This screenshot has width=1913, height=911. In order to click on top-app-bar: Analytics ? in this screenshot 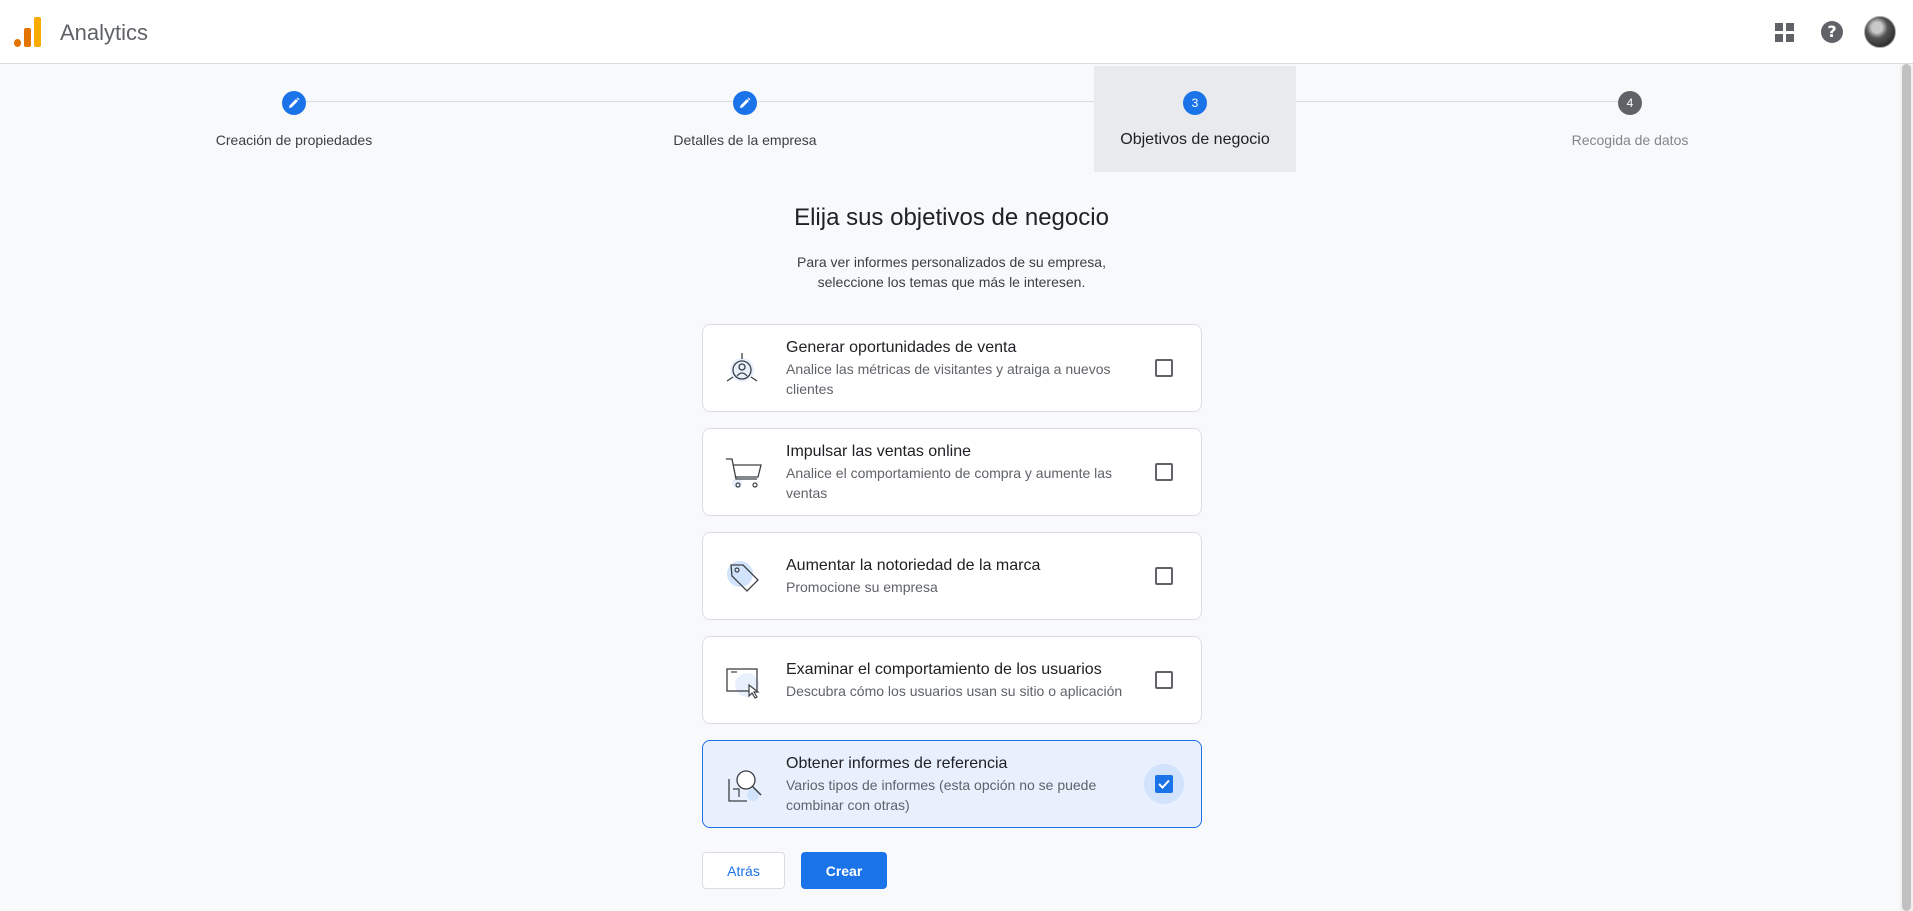, I will do `click(956, 32)`.